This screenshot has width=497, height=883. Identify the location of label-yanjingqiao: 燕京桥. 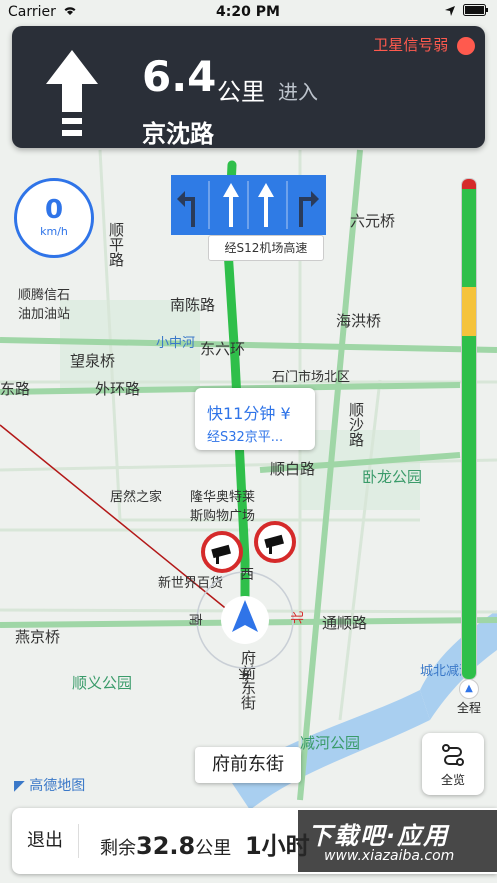
(38, 637).